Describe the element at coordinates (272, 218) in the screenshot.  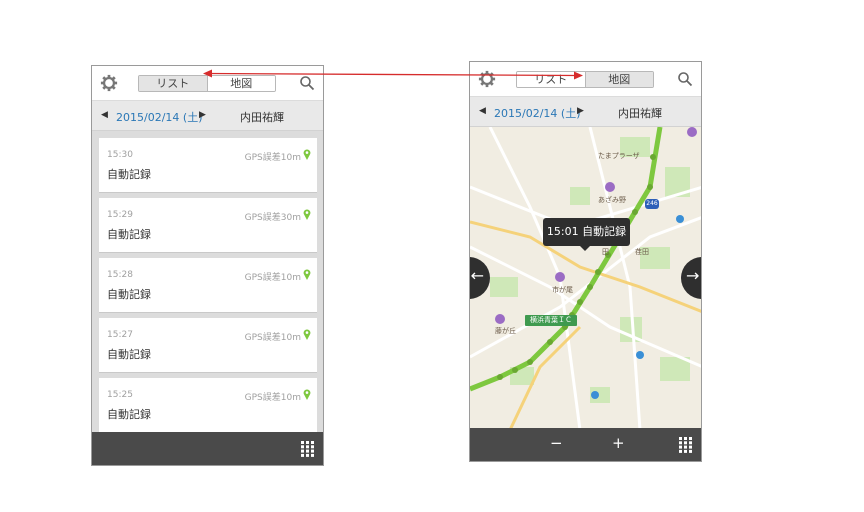
I see `gps-accuracy: GPS誤差30m` at that location.